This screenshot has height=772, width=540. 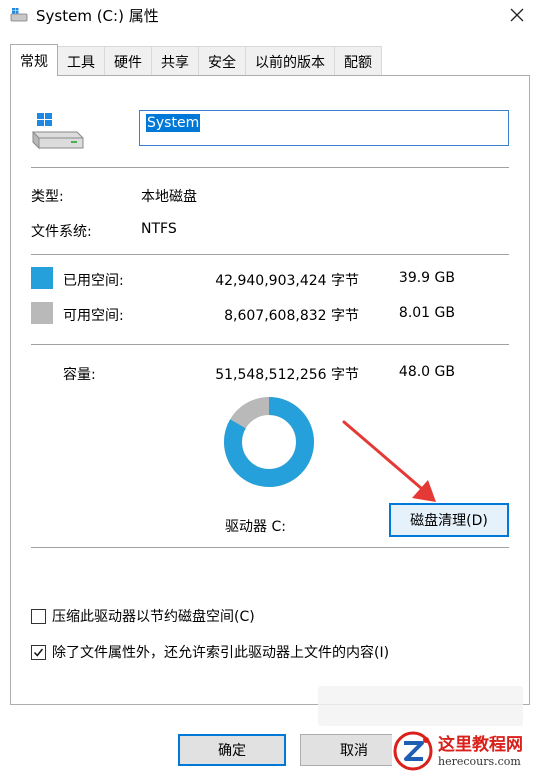 I want to click on hard-drive-icon, so click(x=58, y=131).